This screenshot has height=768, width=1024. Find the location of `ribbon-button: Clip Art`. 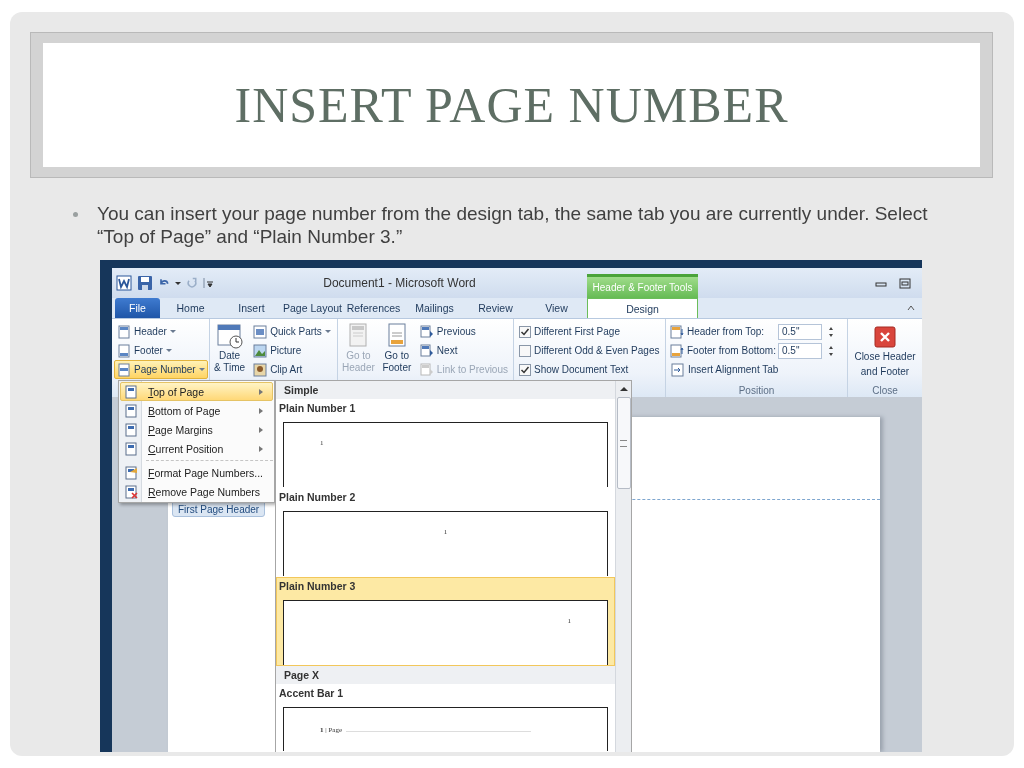

ribbon-button: Clip Art is located at coordinates (292, 369).